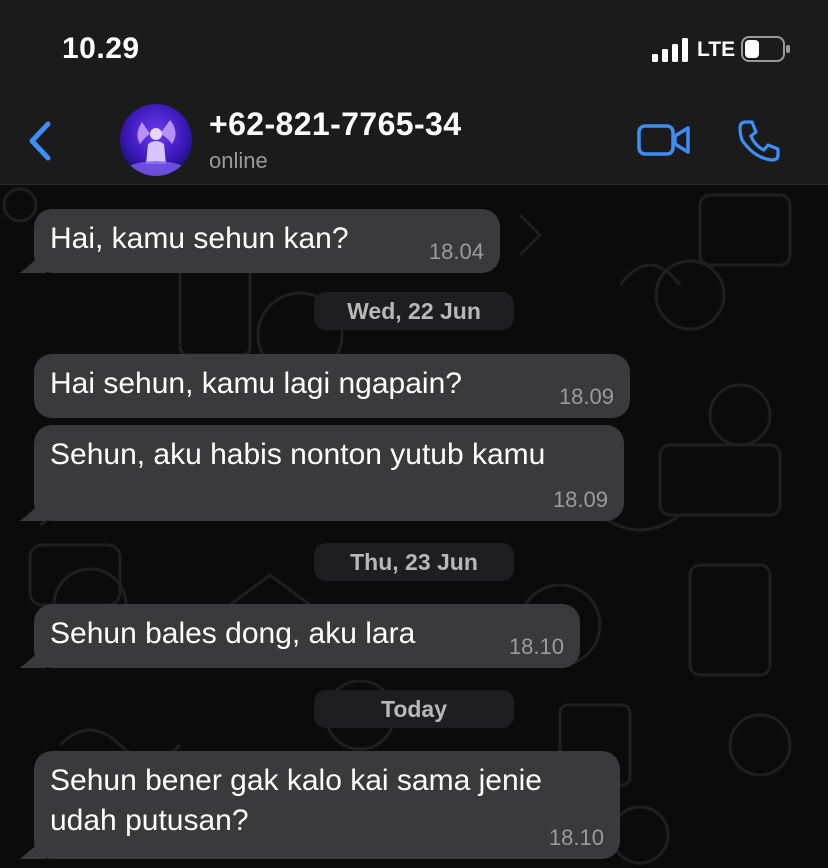 The height and width of the screenshot is (868, 828). What do you see at coordinates (664, 140) in the screenshot?
I see `video-camera-icon` at bounding box center [664, 140].